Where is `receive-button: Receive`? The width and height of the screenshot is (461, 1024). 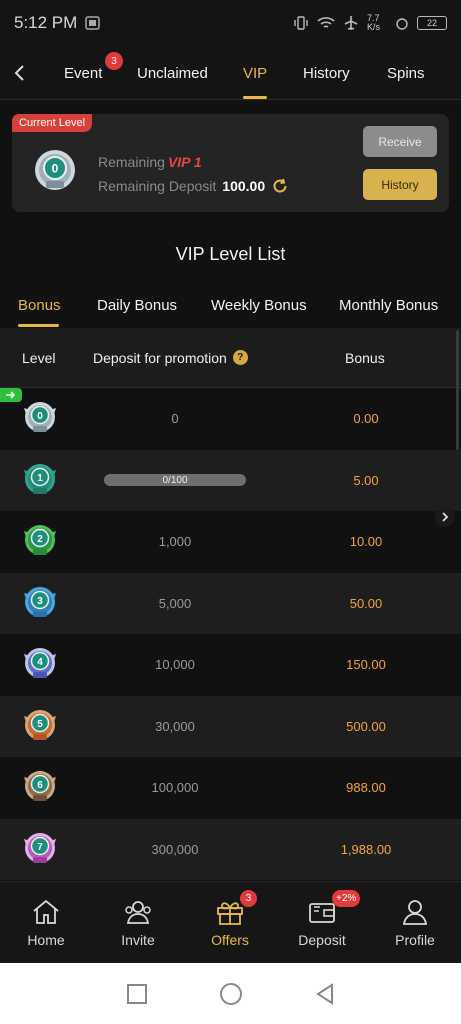
receive-button: Receive is located at coordinates (400, 141).